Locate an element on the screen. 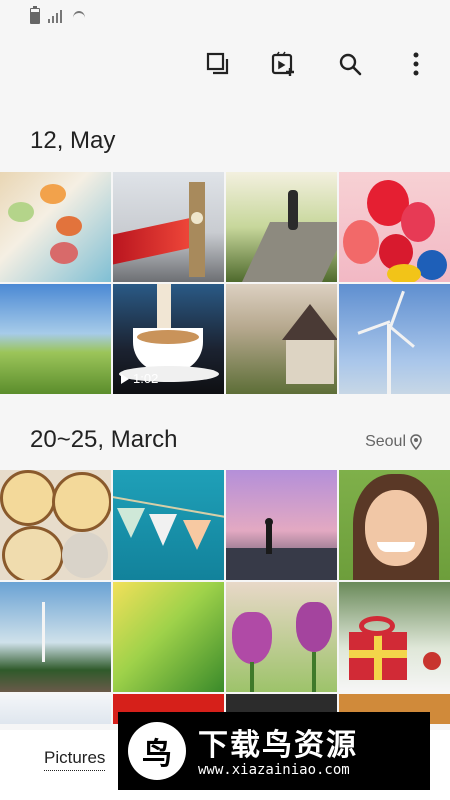  battery-icon is located at coordinates (35, 15).